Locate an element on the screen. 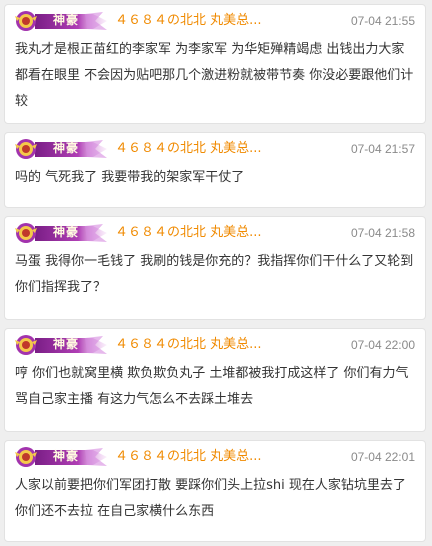  comment-text: 吗的 气死我了 我要带我的架家军干仗了 is located at coordinates (130, 177).